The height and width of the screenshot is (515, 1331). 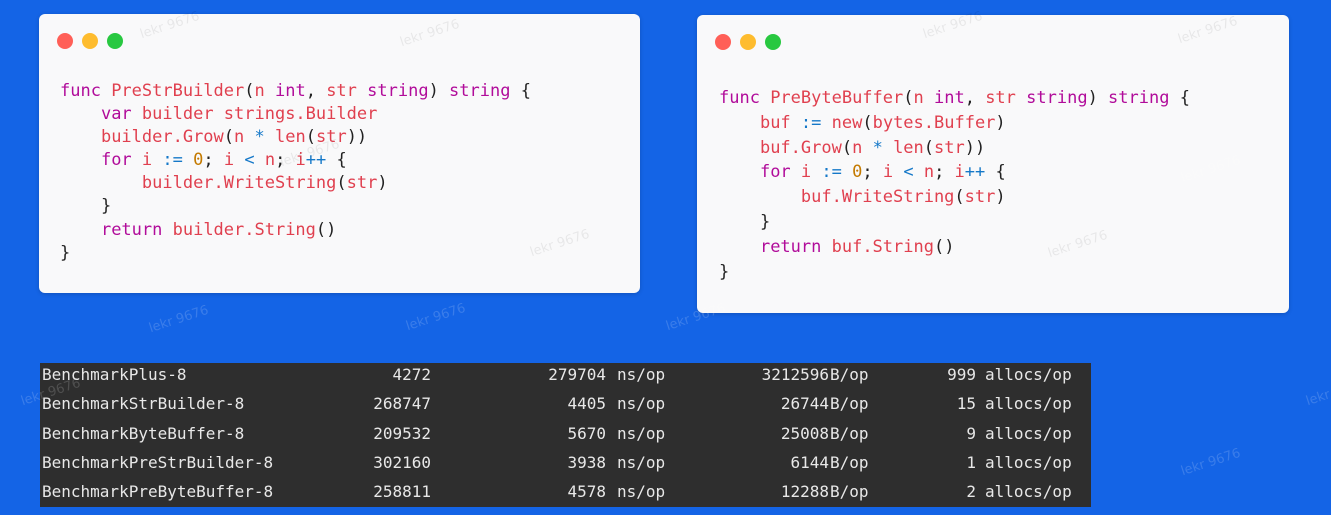 What do you see at coordinates (971, 492) in the screenshot?
I see `allocs-per-op-value: 2` at bounding box center [971, 492].